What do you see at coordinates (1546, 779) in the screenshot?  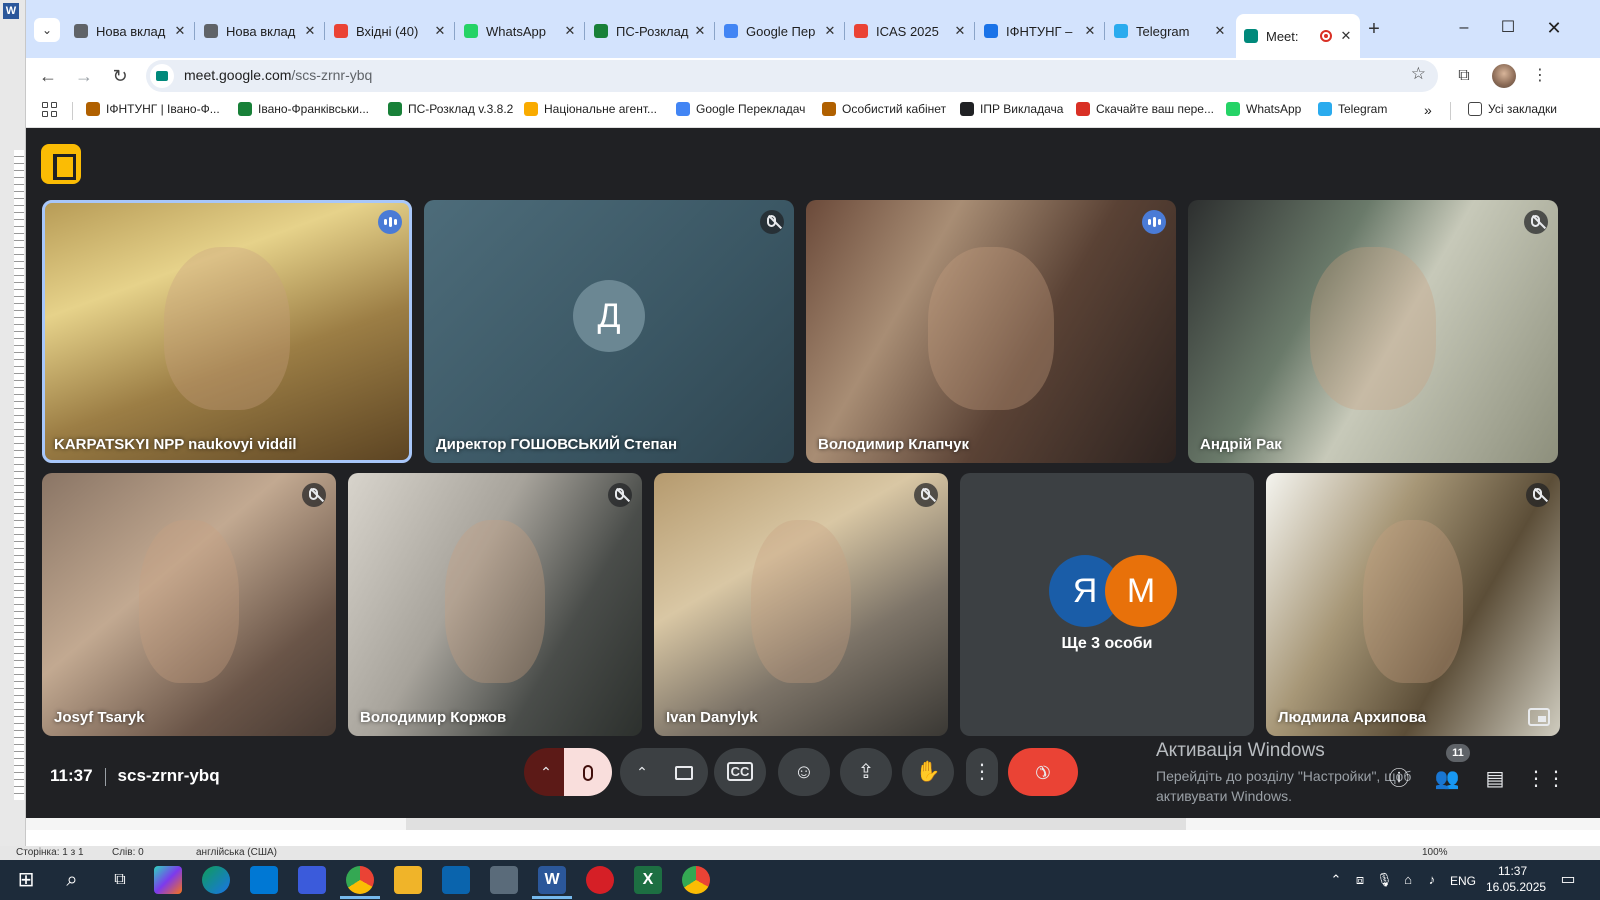 I see `activities-icon: ⋮⋮` at bounding box center [1546, 779].